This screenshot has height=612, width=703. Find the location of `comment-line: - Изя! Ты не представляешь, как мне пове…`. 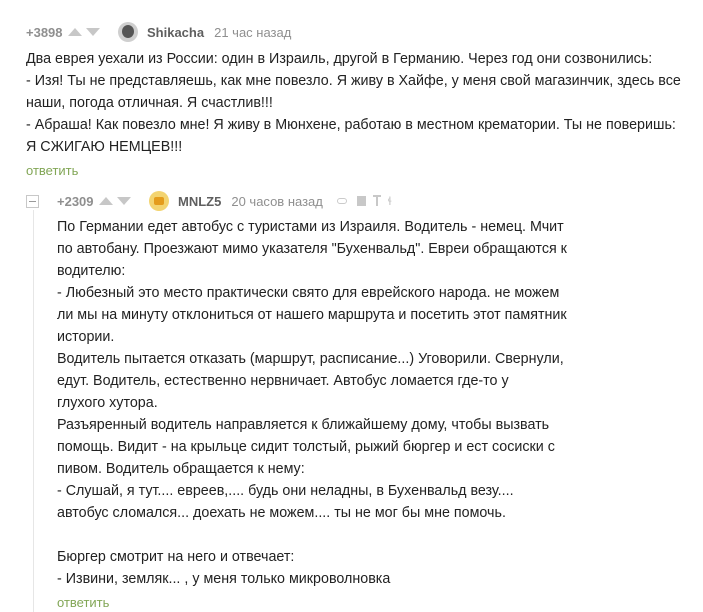

comment-line: - Изя! Ты не представляешь, как мне пове… is located at coordinates (353, 81).